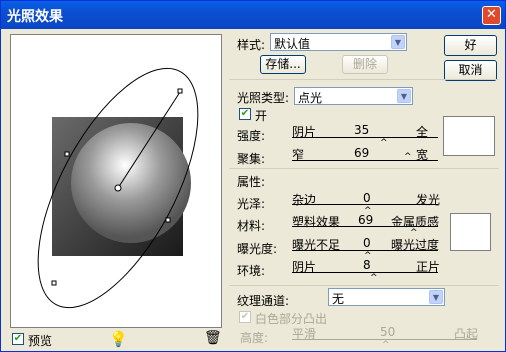 Image resolution: width=506 pixels, height=352 pixels. I want to click on exposure-label: 曝光度:, so click(257, 249).